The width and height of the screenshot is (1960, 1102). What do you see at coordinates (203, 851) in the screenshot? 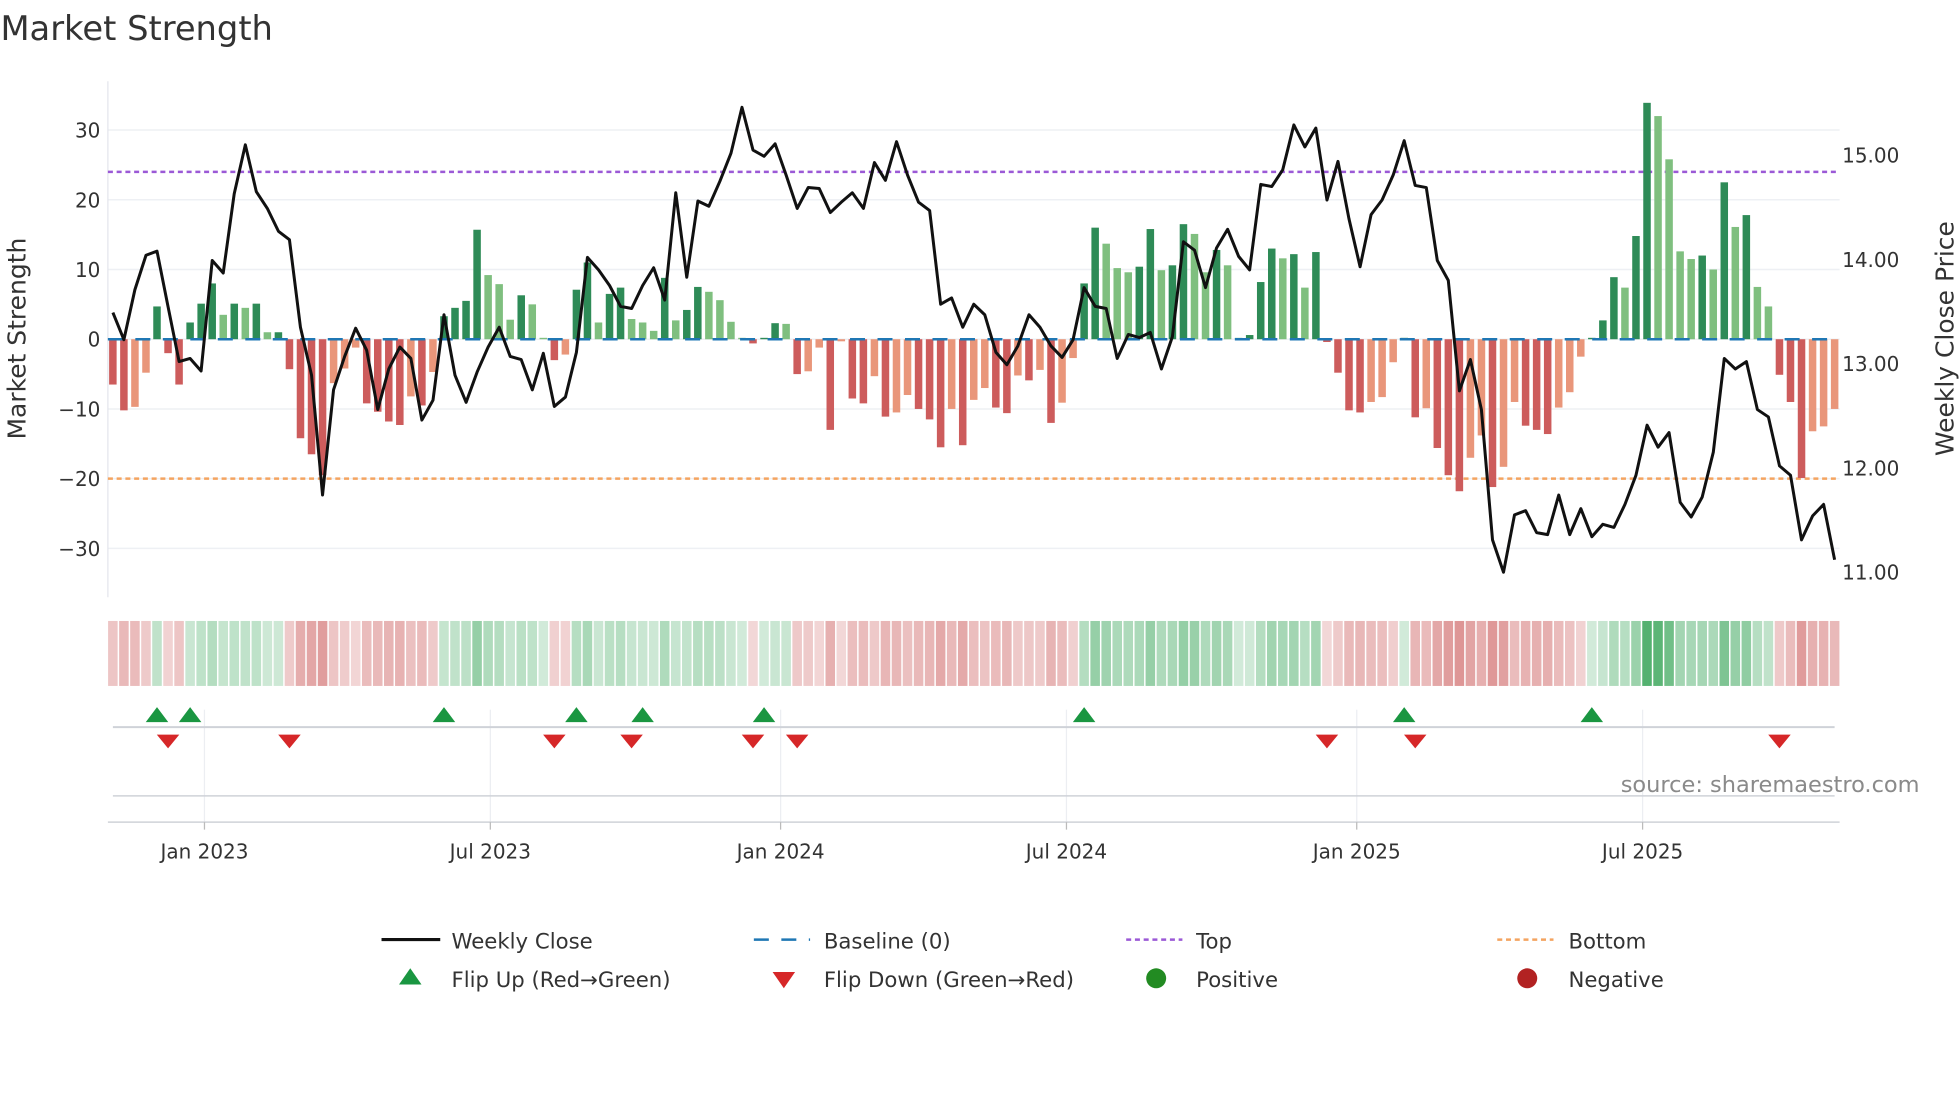
I see `x-tick-label: Jan 2023` at bounding box center [203, 851].